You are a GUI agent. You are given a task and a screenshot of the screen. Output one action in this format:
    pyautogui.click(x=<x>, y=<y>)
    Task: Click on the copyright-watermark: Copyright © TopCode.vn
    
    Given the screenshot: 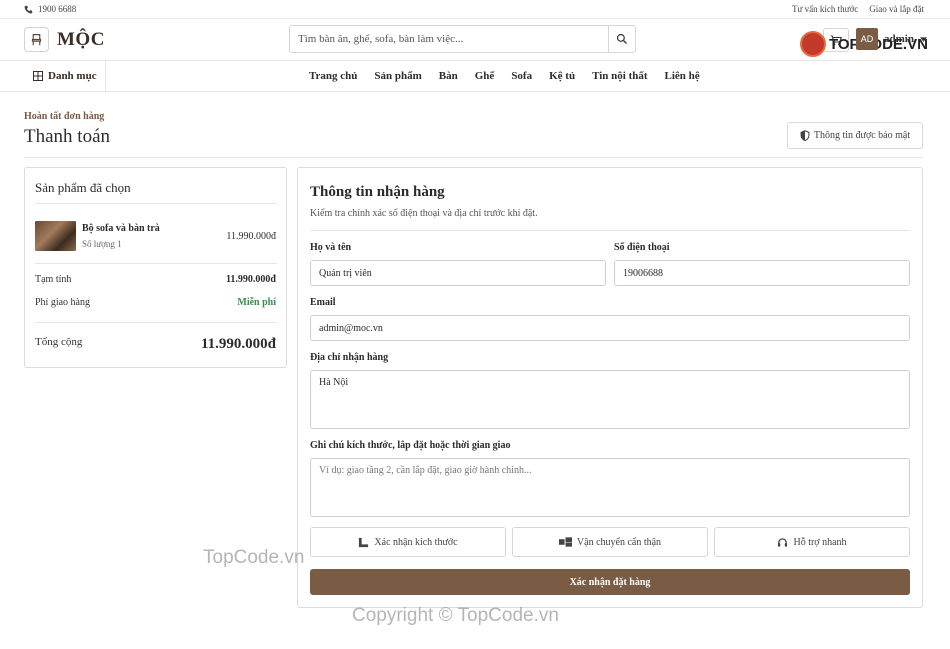 What is the action you would take?
    pyautogui.click(x=455, y=615)
    